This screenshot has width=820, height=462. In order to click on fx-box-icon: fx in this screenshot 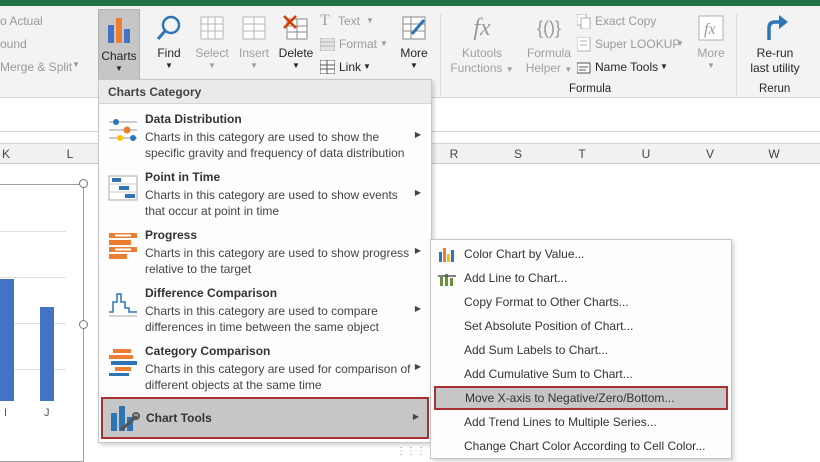, I will do `click(711, 28)`.